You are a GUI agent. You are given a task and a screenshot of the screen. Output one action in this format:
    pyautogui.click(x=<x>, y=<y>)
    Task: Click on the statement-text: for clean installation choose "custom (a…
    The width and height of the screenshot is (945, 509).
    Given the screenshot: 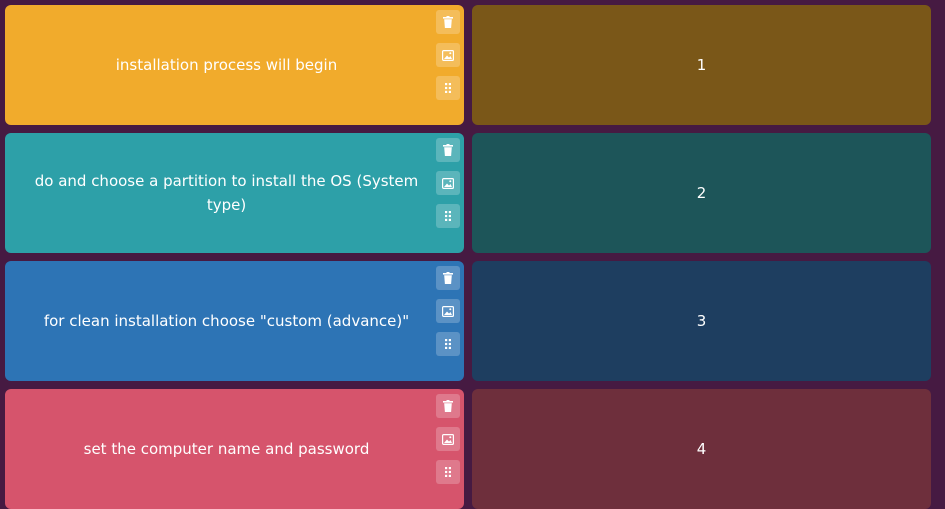 What is the action you would take?
    pyautogui.click(x=226, y=321)
    